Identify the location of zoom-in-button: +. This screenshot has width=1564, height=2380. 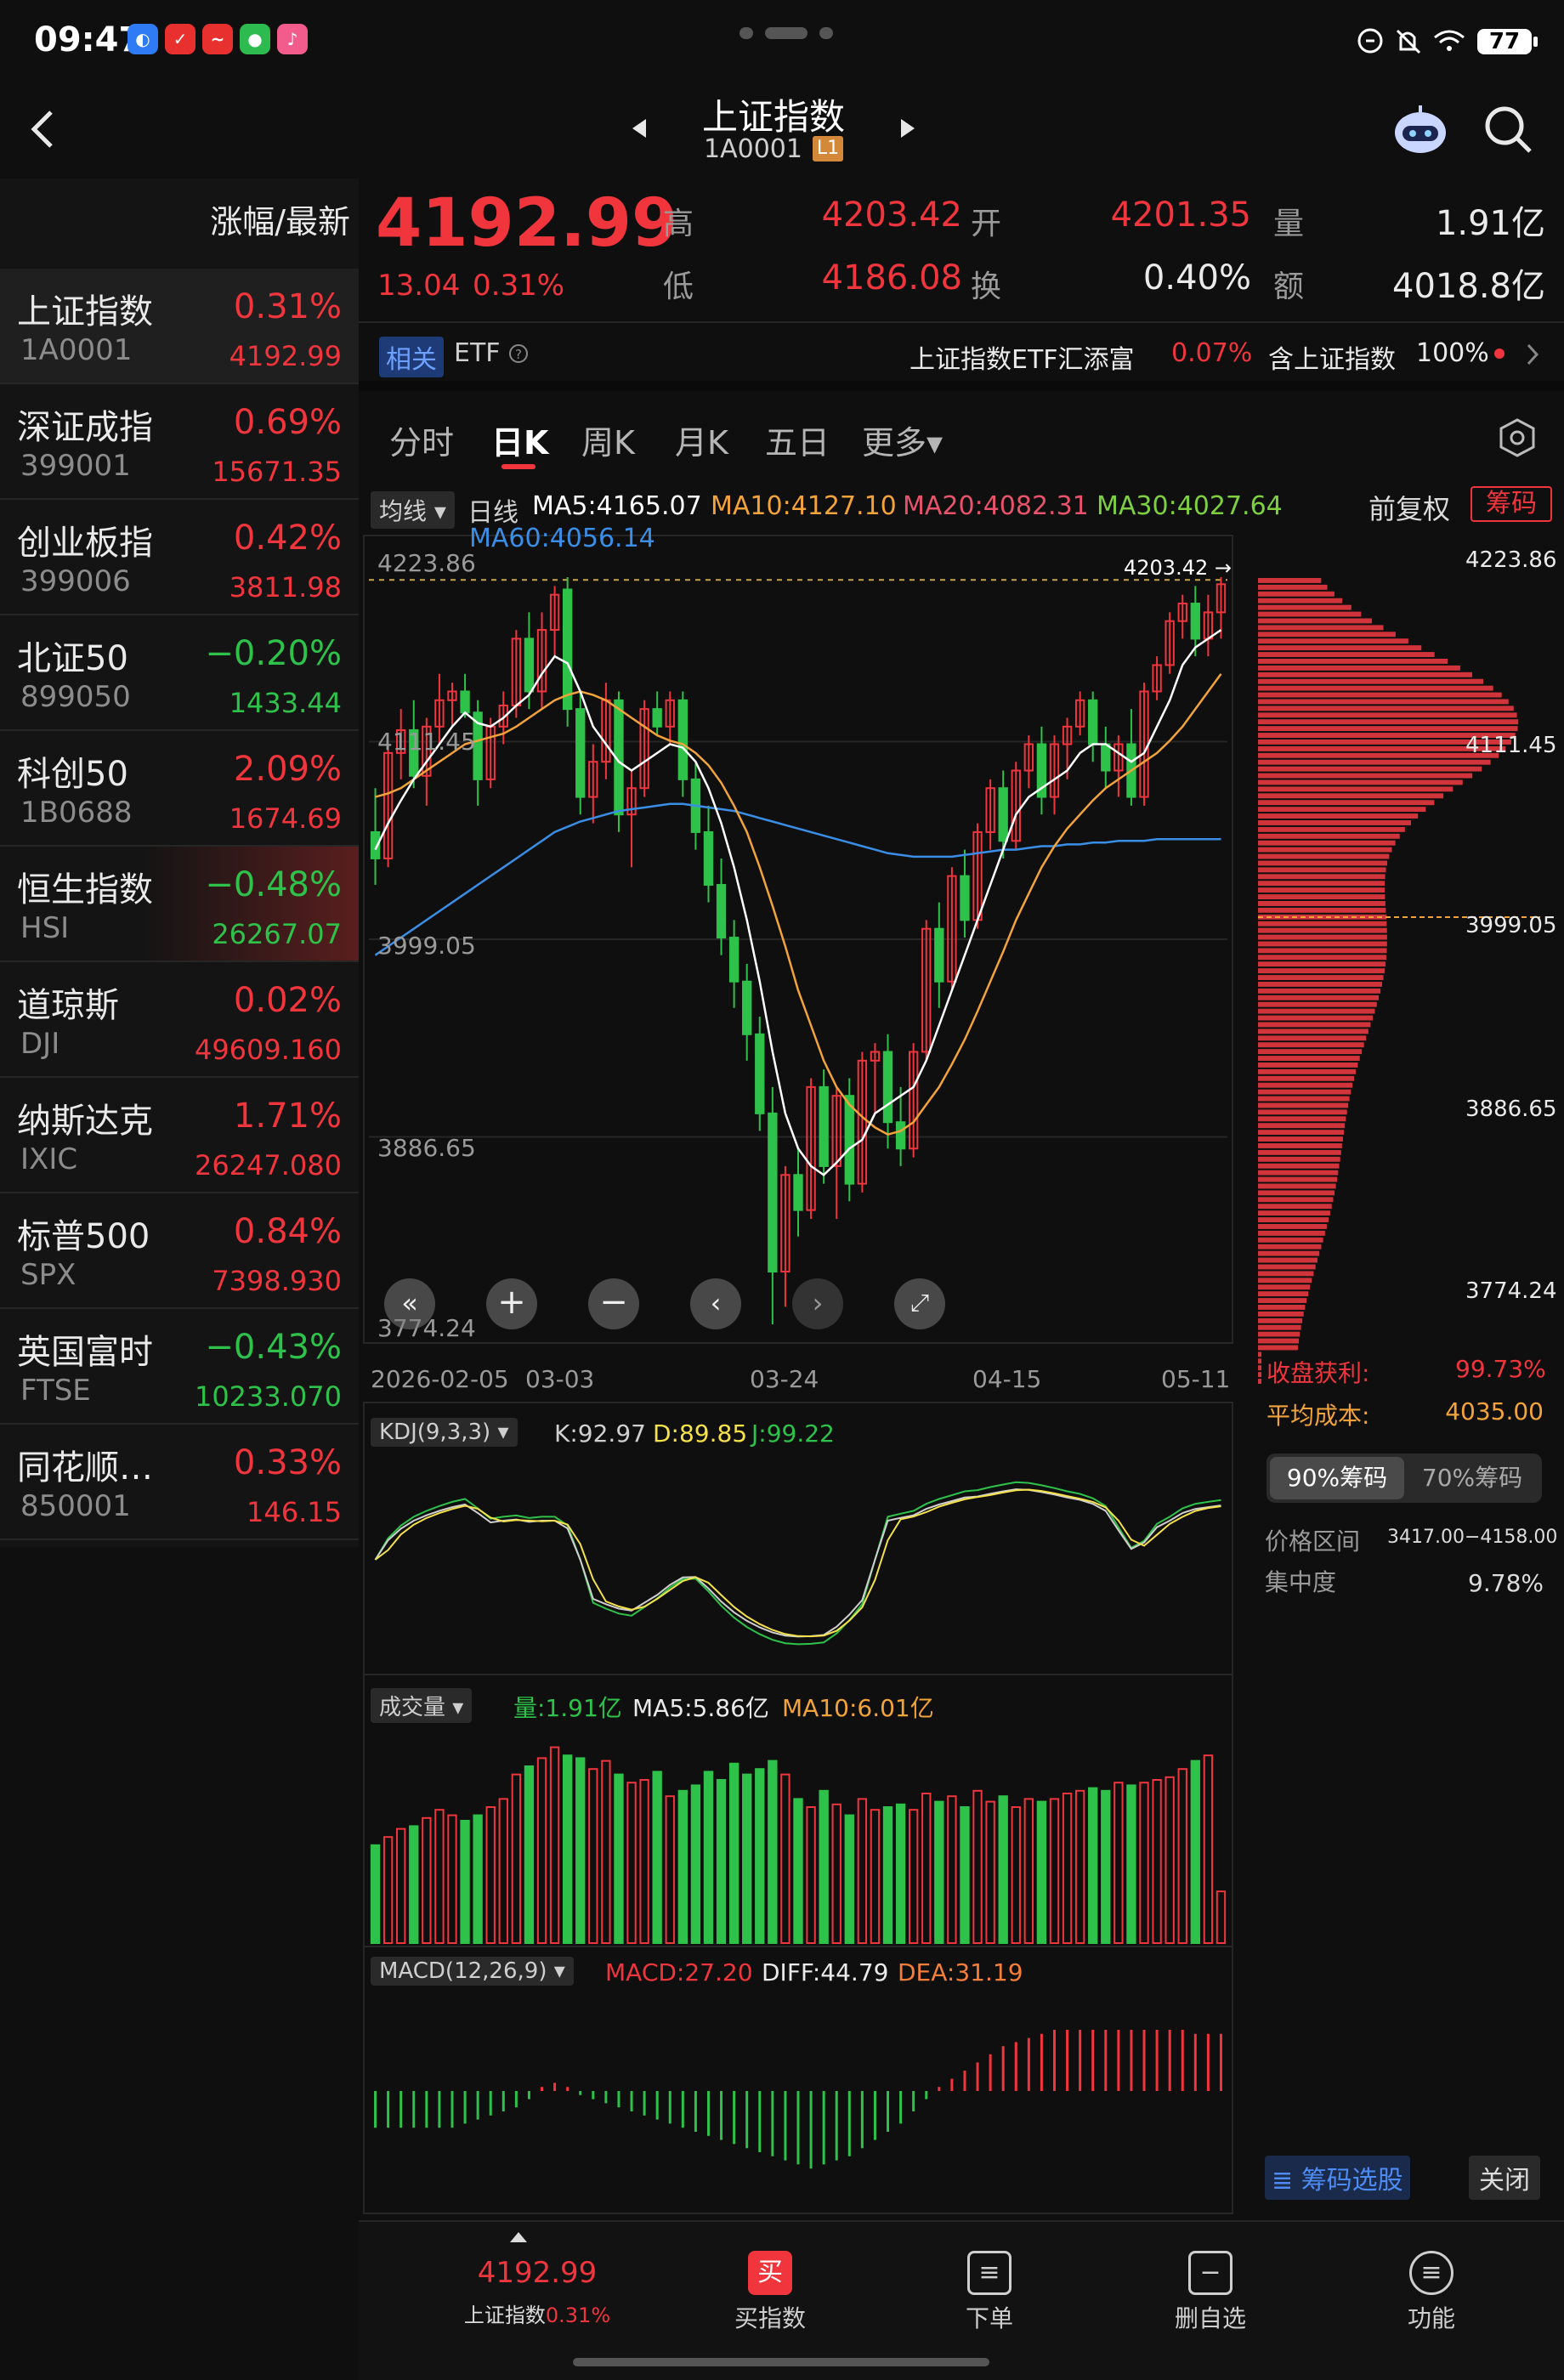
(511, 1303).